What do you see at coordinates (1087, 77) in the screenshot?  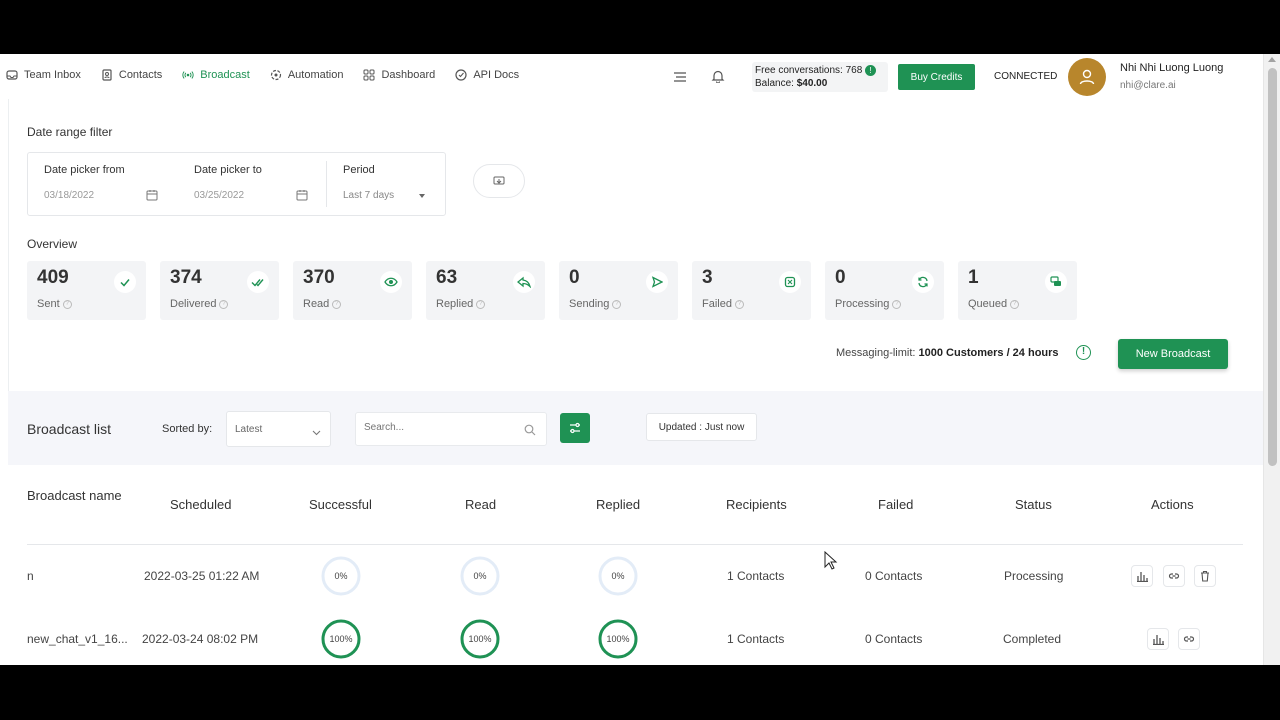 I see `avatar` at bounding box center [1087, 77].